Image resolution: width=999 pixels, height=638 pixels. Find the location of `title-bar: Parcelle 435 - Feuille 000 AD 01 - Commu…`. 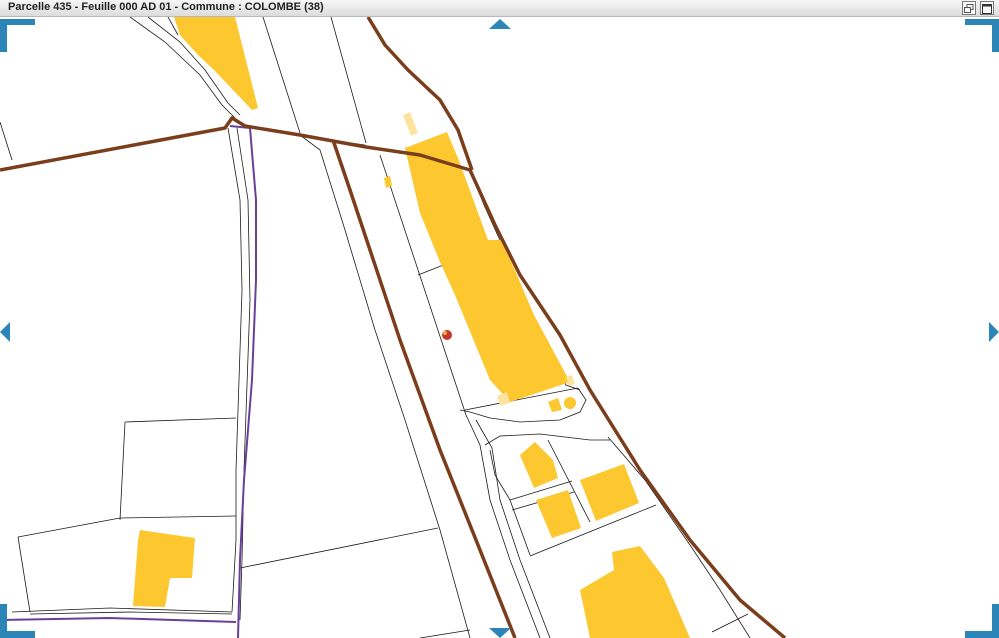

title-bar: Parcelle 435 - Feuille 000 AD 01 - Commu… is located at coordinates (499, 8).